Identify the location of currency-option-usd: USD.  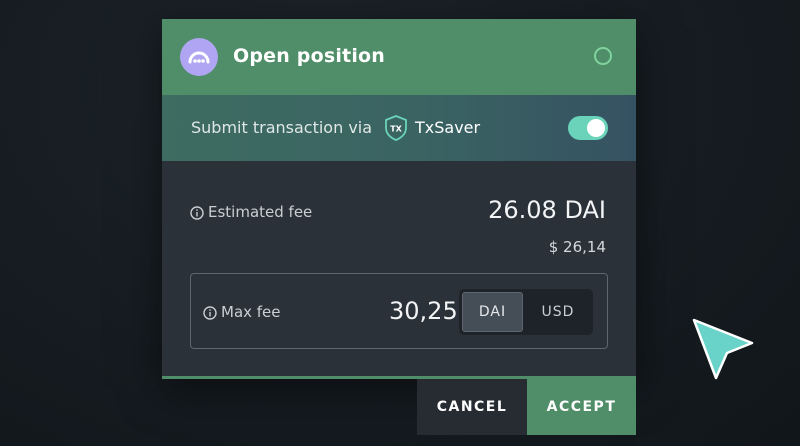
(558, 312).